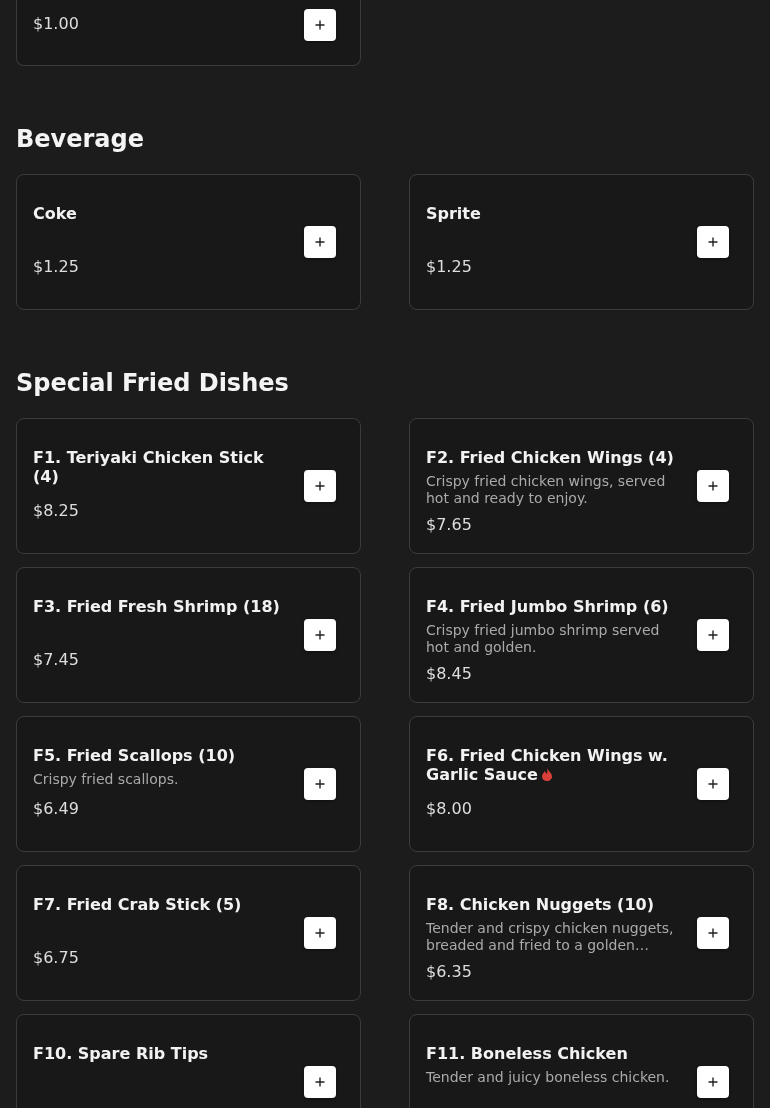  Describe the element at coordinates (121, 1053) in the screenshot. I see `item-name: F10. Spare Rib Tips` at that location.